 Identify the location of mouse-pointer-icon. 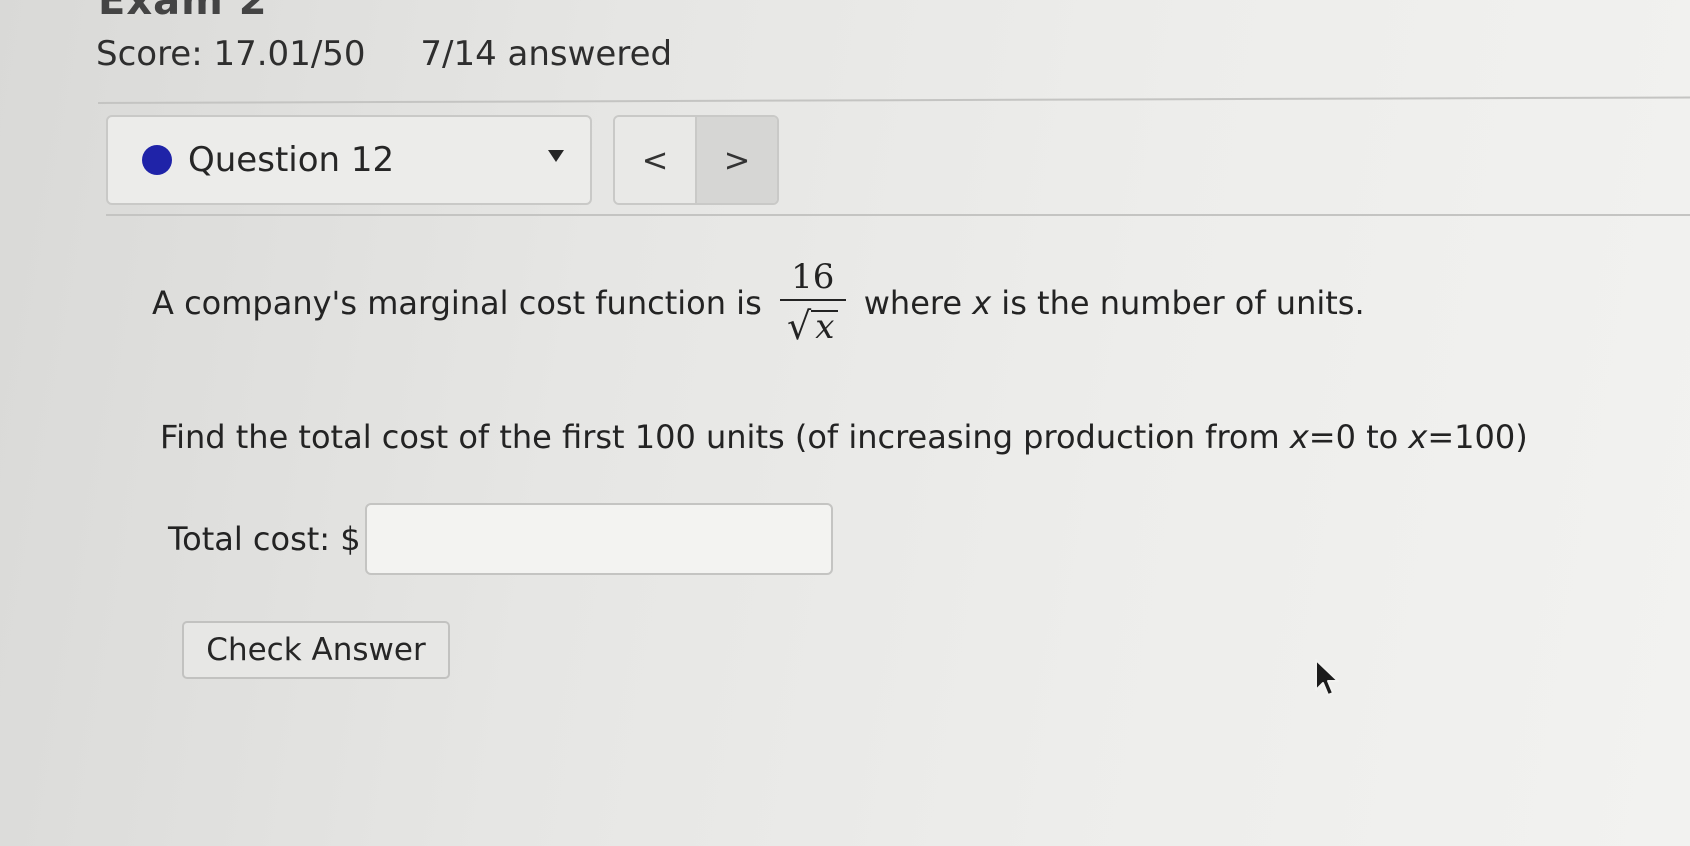
(1327, 677).